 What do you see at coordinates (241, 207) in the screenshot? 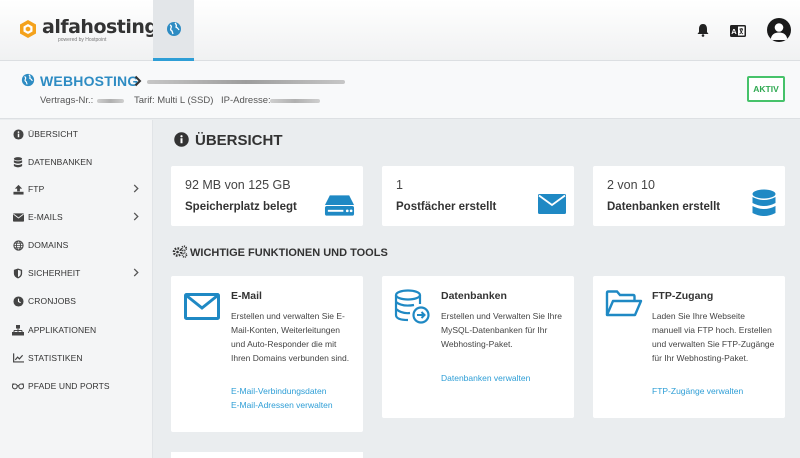
I see `stat-label: Speicherplatz belegt` at bounding box center [241, 207].